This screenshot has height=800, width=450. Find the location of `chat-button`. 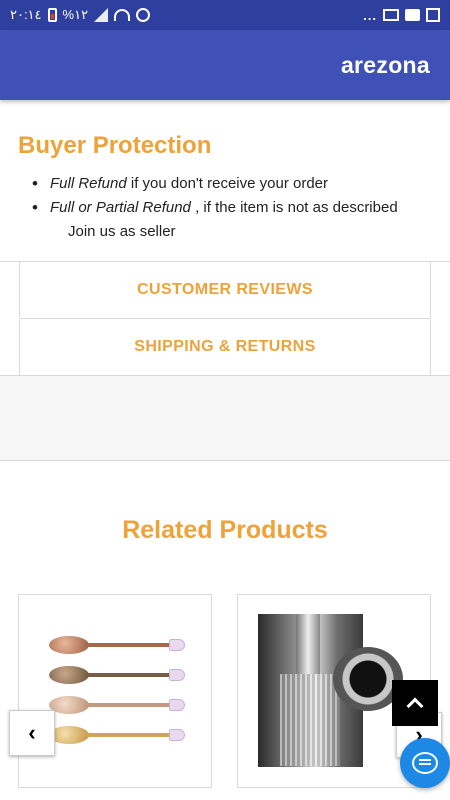

chat-button is located at coordinates (425, 763).